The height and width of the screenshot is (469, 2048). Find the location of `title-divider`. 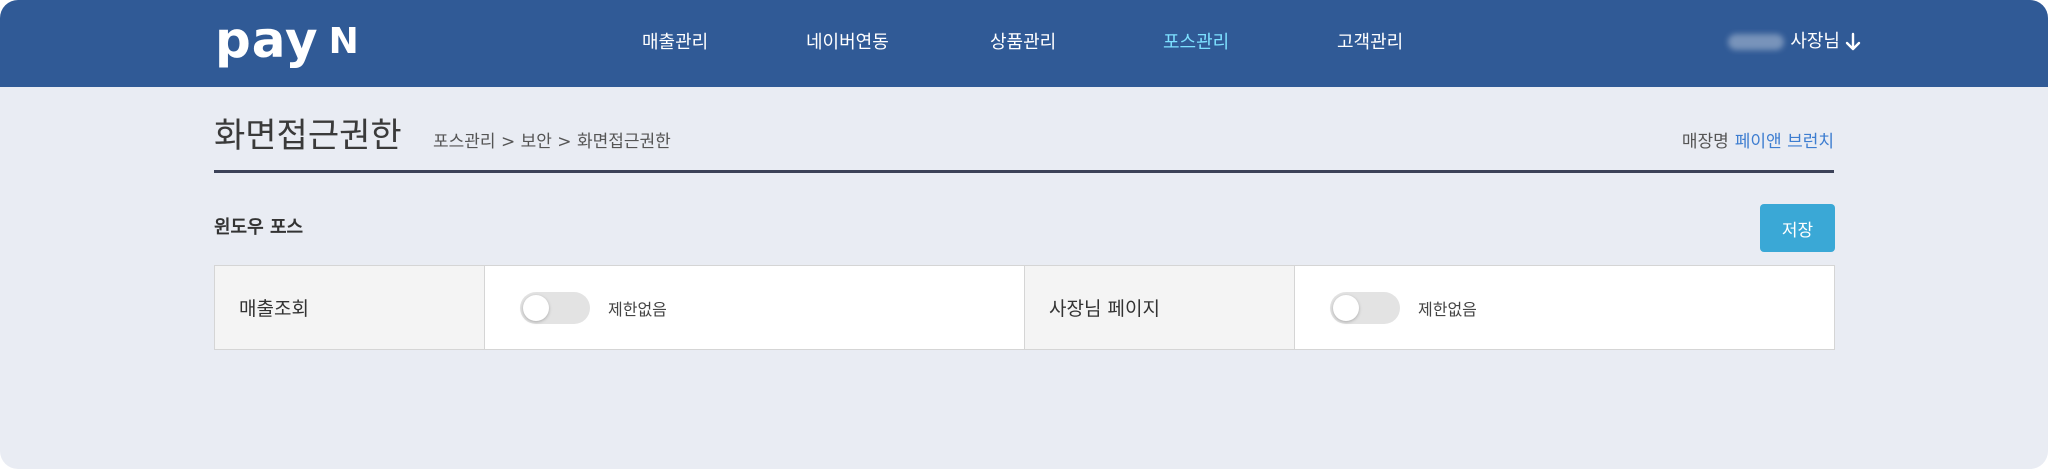

title-divider is located at coordinates (1024, 171).